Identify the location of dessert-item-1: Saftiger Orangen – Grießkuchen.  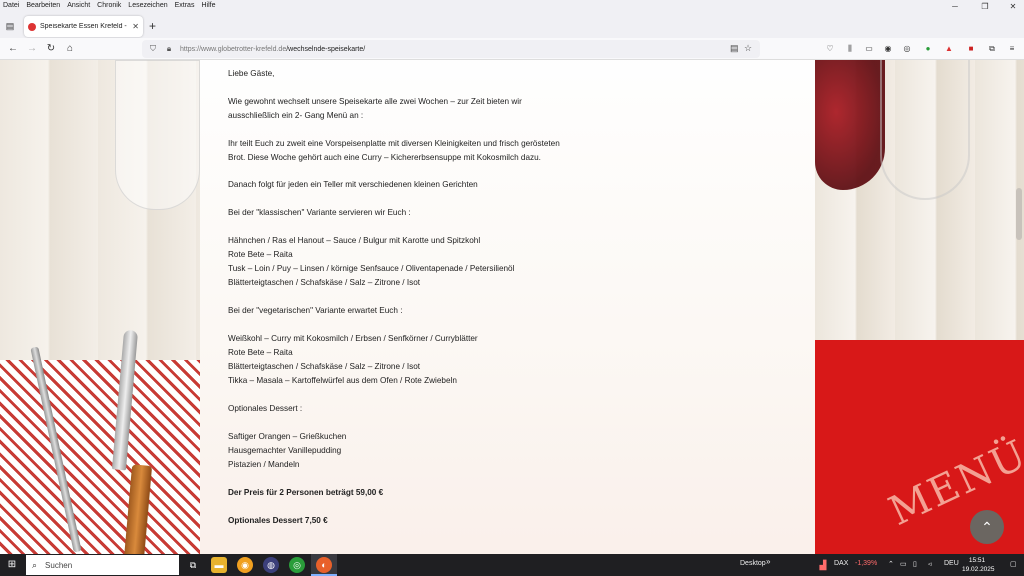
(287, 436).